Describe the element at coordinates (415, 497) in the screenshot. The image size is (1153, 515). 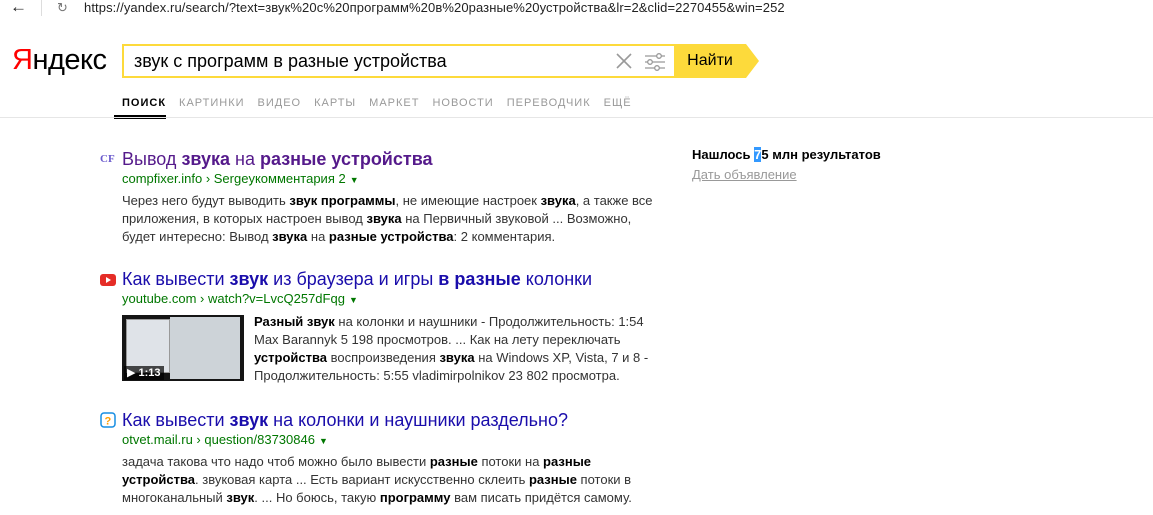
I see `highlighted-term: программу` at that location.